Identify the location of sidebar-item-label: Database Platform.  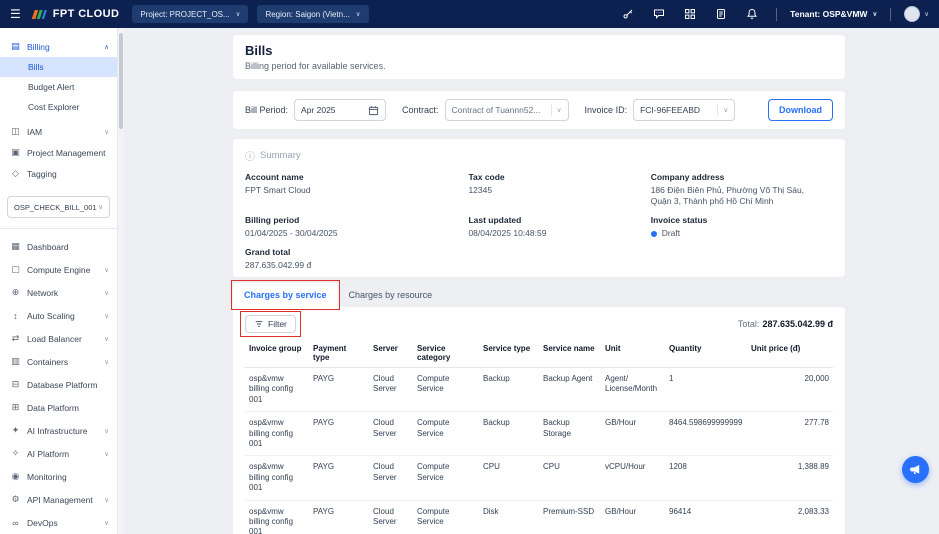
(62, 384).